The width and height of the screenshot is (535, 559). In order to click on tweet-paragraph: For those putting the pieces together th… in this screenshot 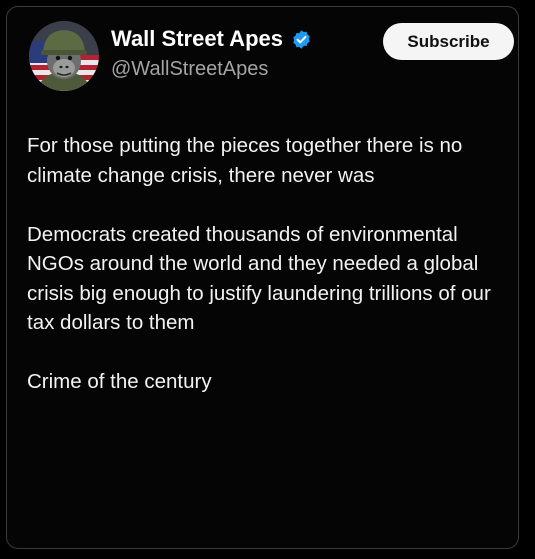, I will do `click(245, 160)`.